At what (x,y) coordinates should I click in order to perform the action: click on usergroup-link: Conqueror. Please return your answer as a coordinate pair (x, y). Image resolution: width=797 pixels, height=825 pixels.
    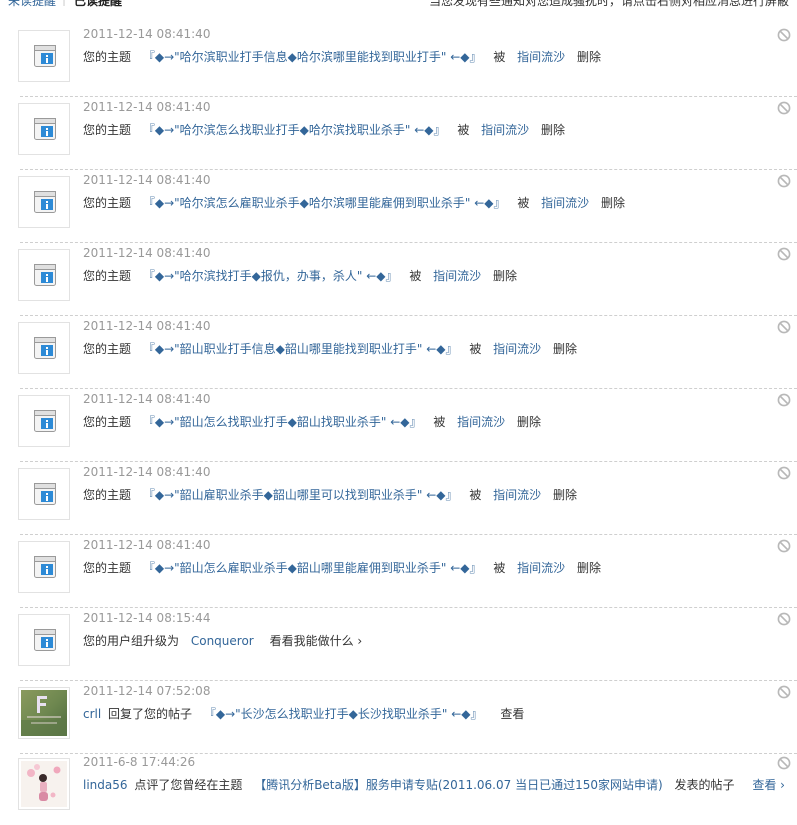
    Looking at the image, I should click on (222, 641).